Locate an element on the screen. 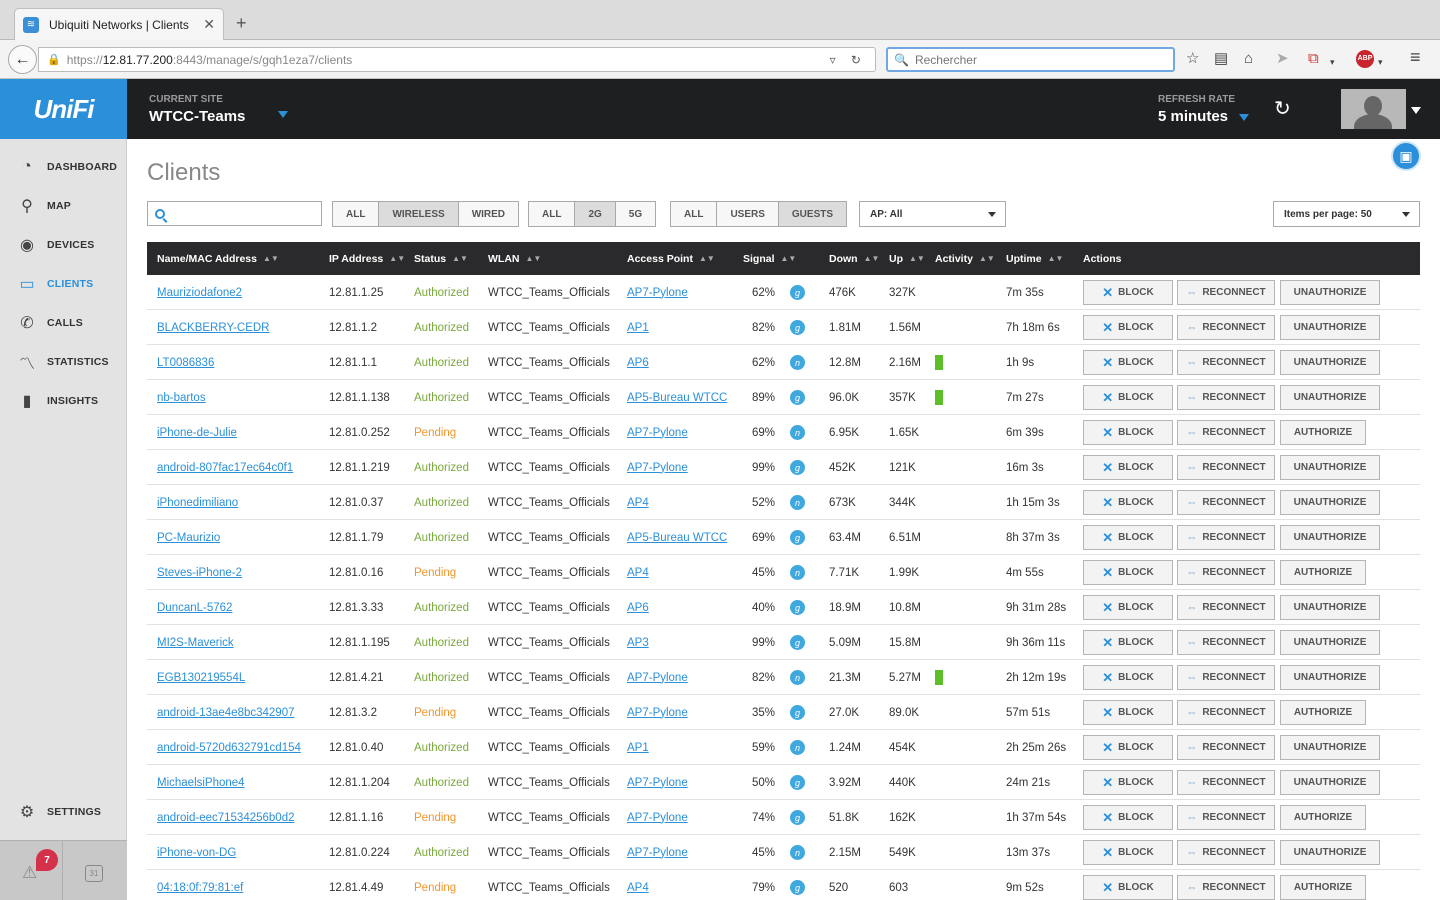  browser-search-input is located at coordinates (1034, 59).